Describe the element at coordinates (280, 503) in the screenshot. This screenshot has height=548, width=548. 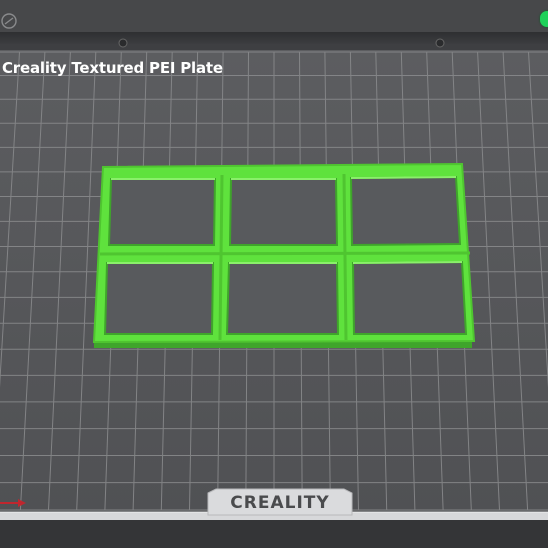
I see `brand-label: CREALITY` at that location.